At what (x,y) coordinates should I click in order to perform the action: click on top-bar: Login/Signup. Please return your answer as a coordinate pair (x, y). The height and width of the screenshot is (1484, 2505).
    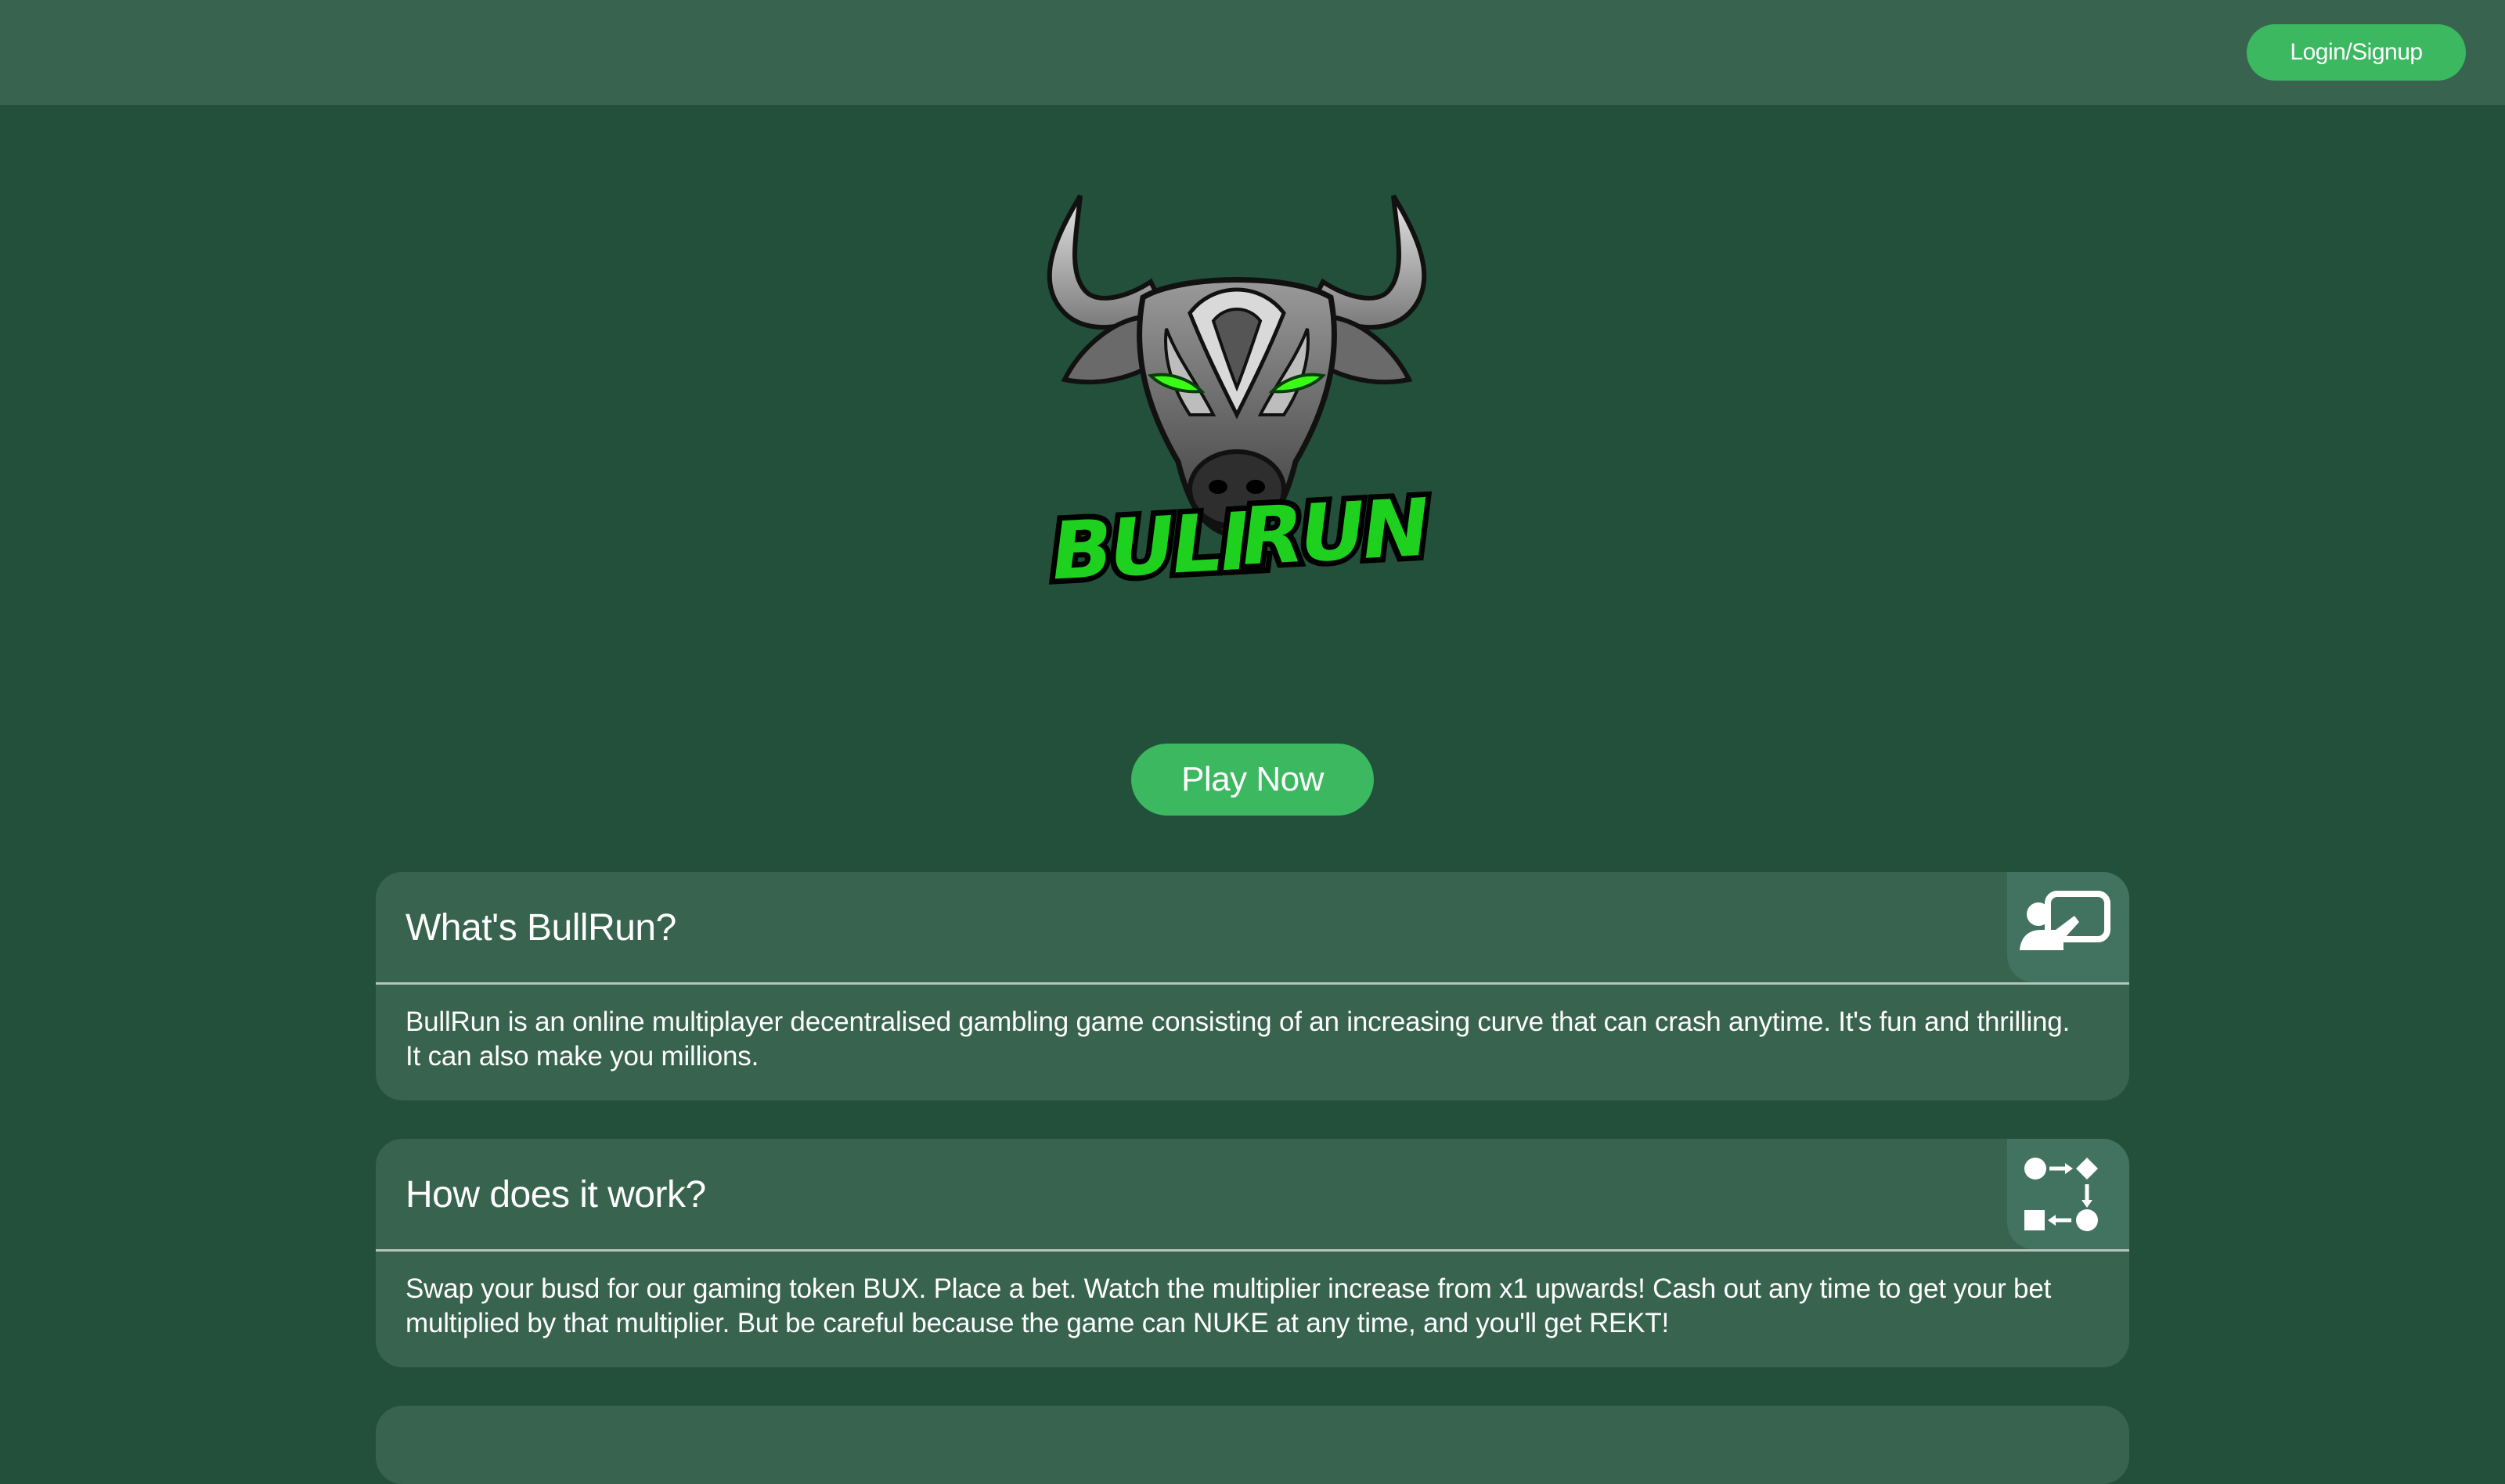
    Looking at the image, I should click on (1252, 52).